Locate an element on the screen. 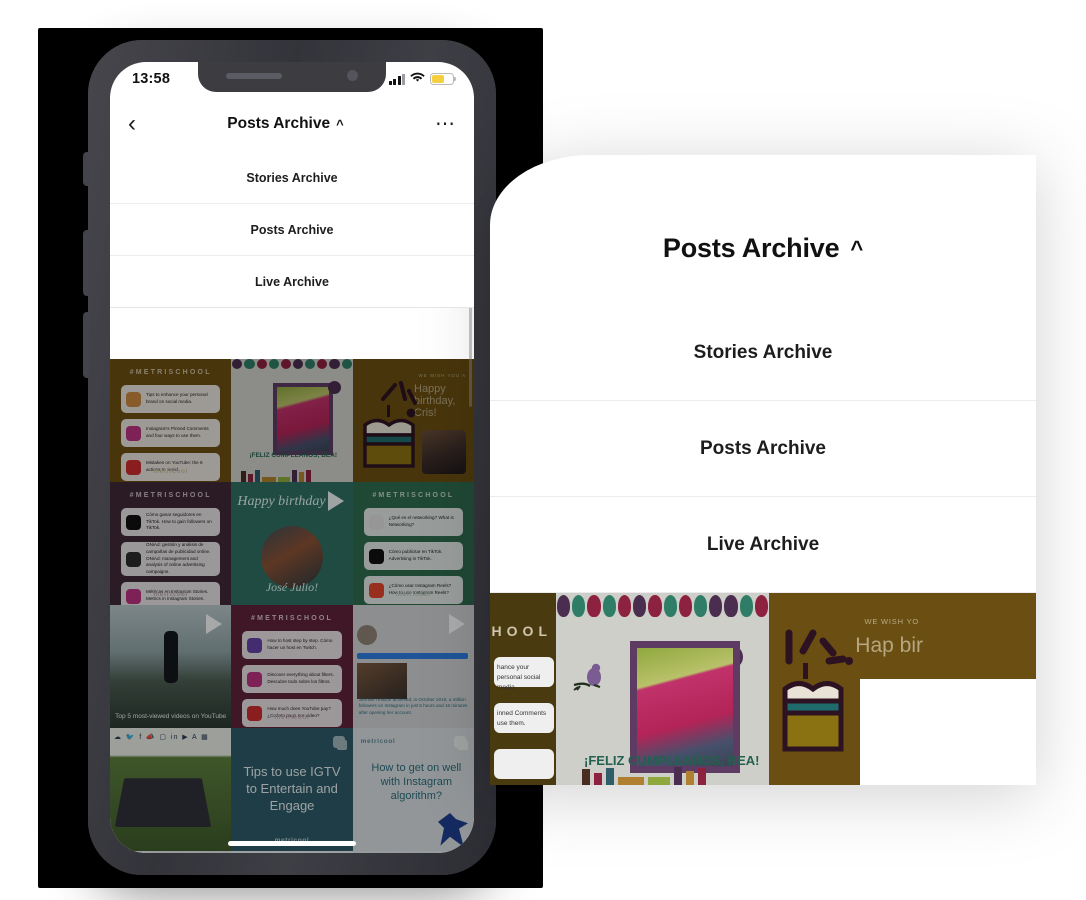 Image resolution: width=1086 pixels, height=900 pixels. grid-post-cell: Thanks is located at coordinates (292, 852).